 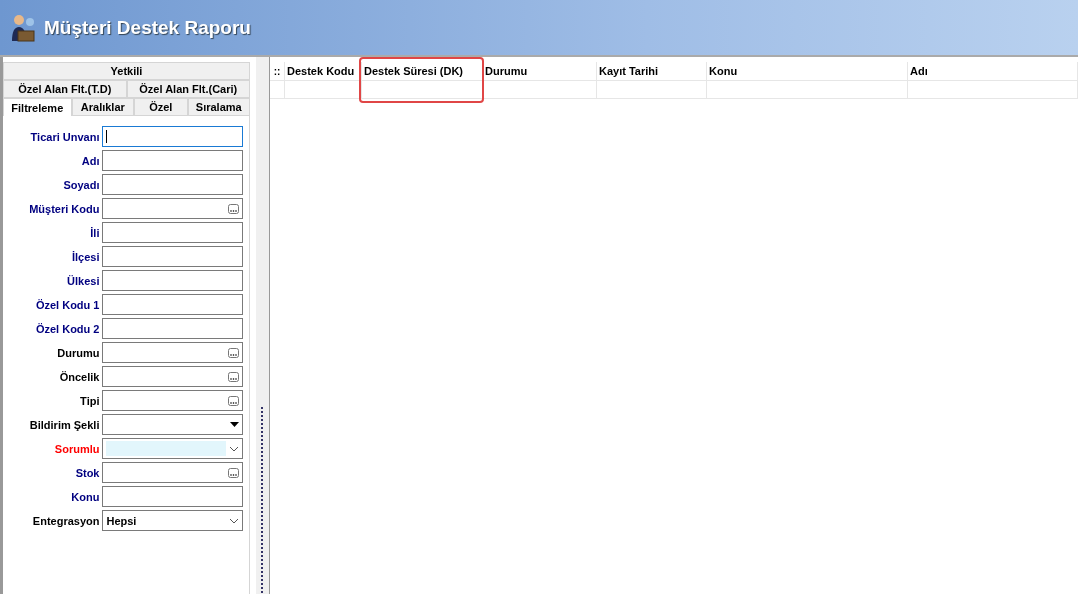 What do you see at coordinates (126, 71) in the screenshot?
I see `tab: Yetkili` at bounding box center [126, 71].